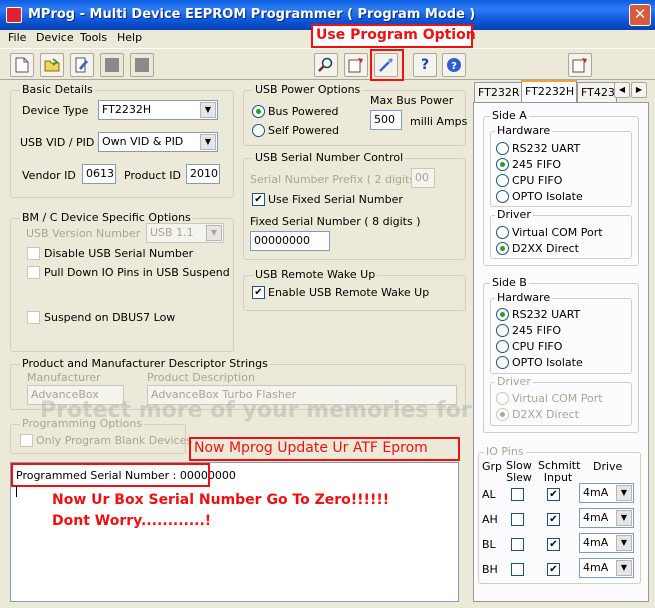 This screenshot has height=608, width=655. Describe the element at coordinates (290, 241) in the screenshot. I see `fixed-serial-input: 00000000` at that location.